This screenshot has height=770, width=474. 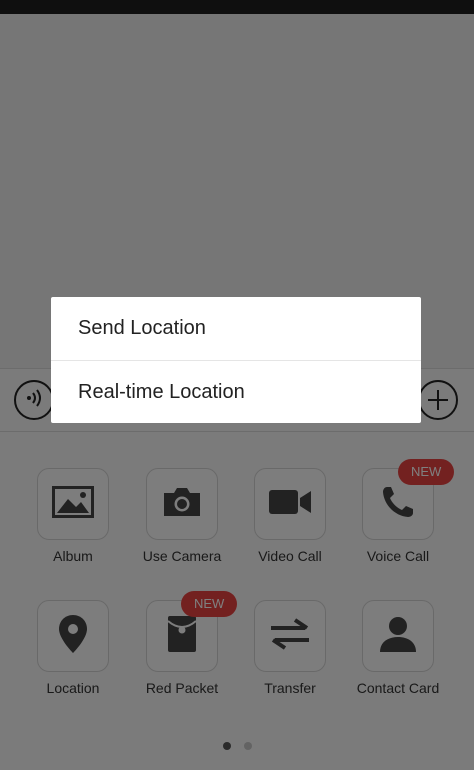 I want to click on location-options-dialog: Send Location Real-time Location, so click(x=236, y=360).